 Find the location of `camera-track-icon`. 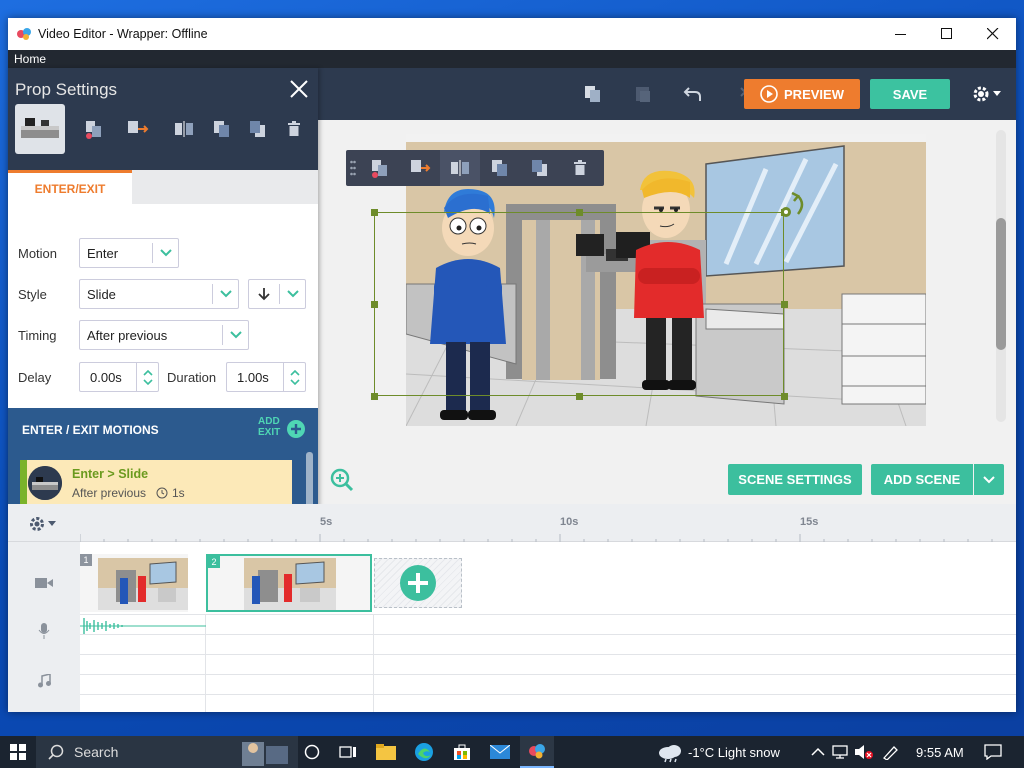

camera-track-icon is located at coordinates (44, 583).